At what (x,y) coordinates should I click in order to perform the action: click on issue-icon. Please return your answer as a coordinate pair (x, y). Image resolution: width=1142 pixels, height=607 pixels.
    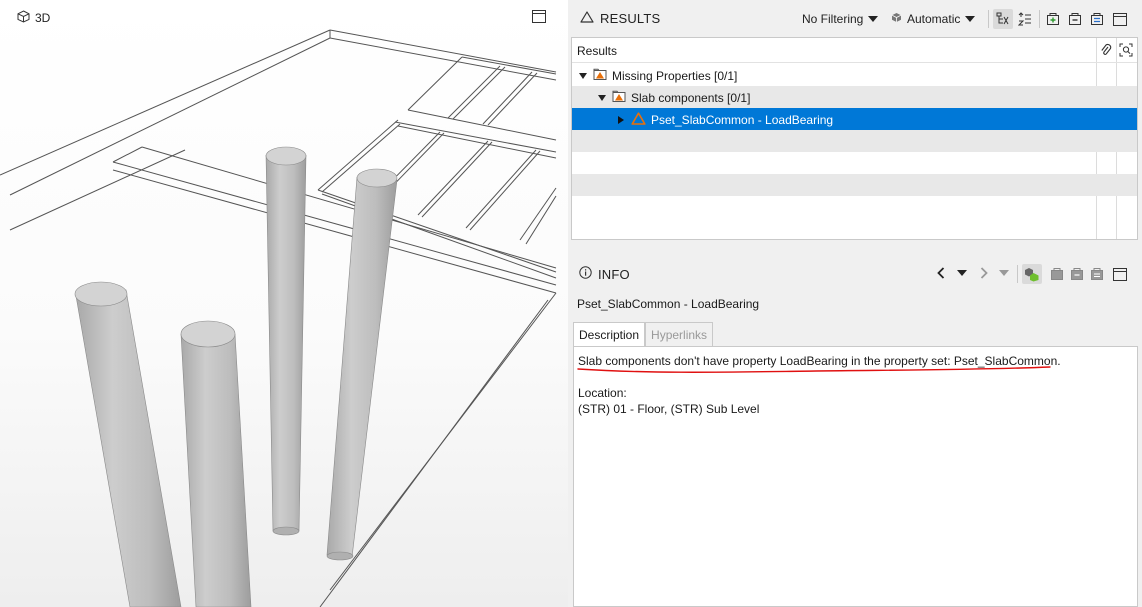
    Looking at the image, I should click on (1057, 274).